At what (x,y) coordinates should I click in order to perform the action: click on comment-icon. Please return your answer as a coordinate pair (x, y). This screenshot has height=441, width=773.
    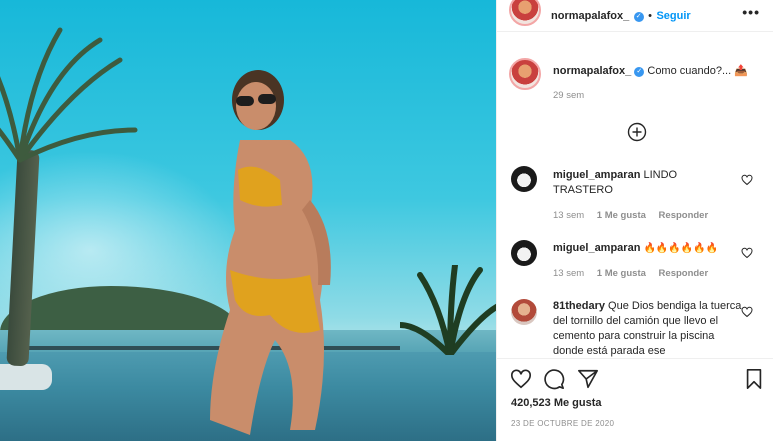
    Looking at the image, I should click on (554, 379).